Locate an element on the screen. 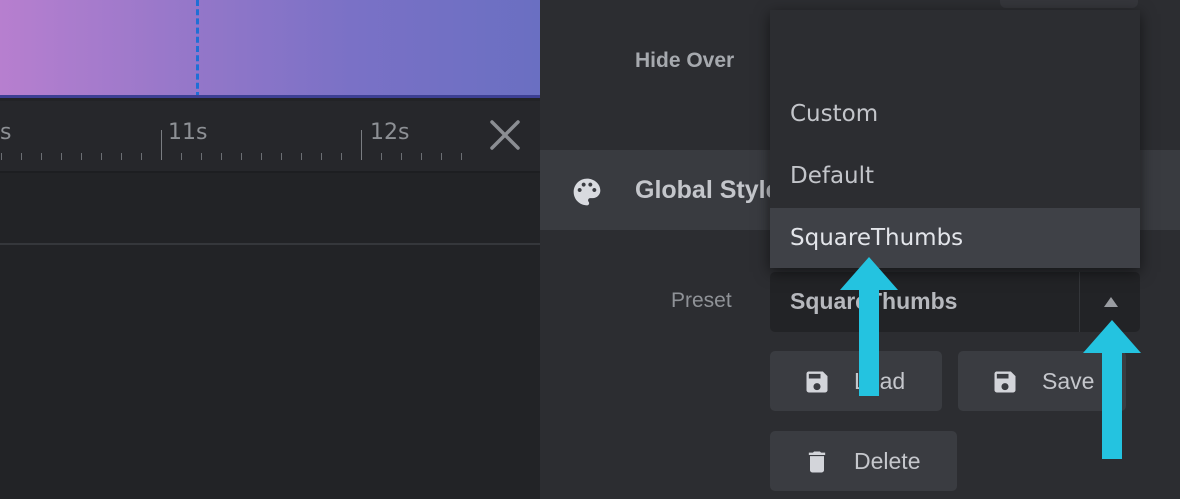 This screenshot has height=499, width=1180. tick-label-12s: 12s is located at coordinates (390, 132).